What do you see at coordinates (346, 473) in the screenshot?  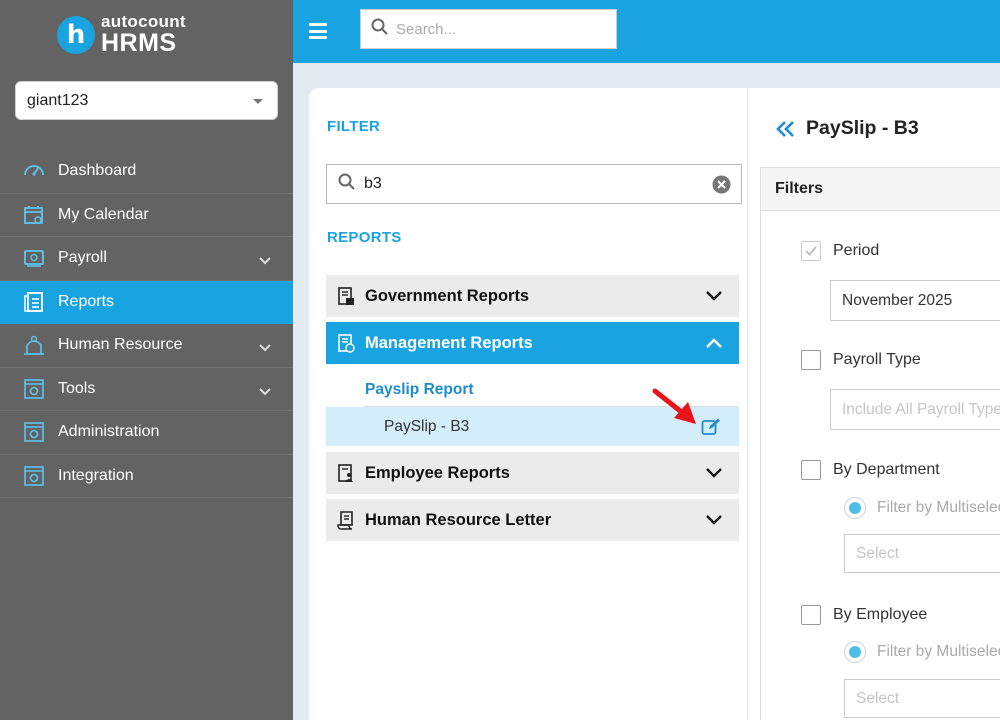 I see `employee-report-icon` at bounding box center [346, 473].